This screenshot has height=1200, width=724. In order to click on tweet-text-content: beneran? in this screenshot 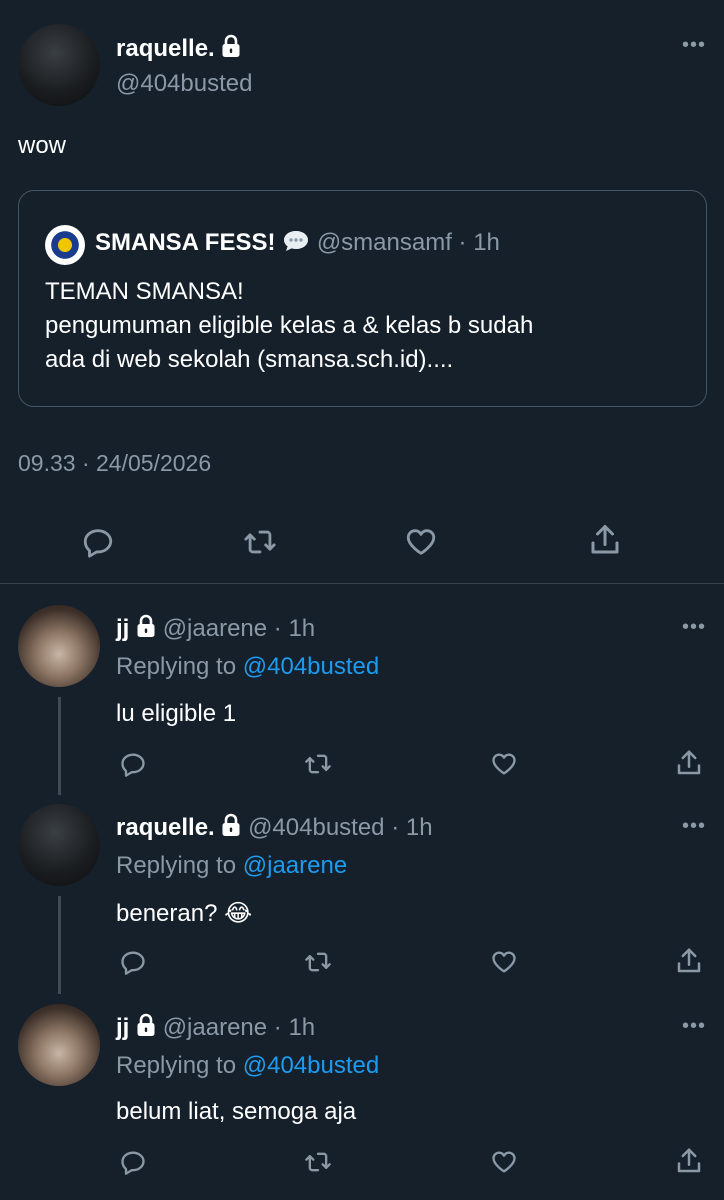, I will do `click(167, 913)`.